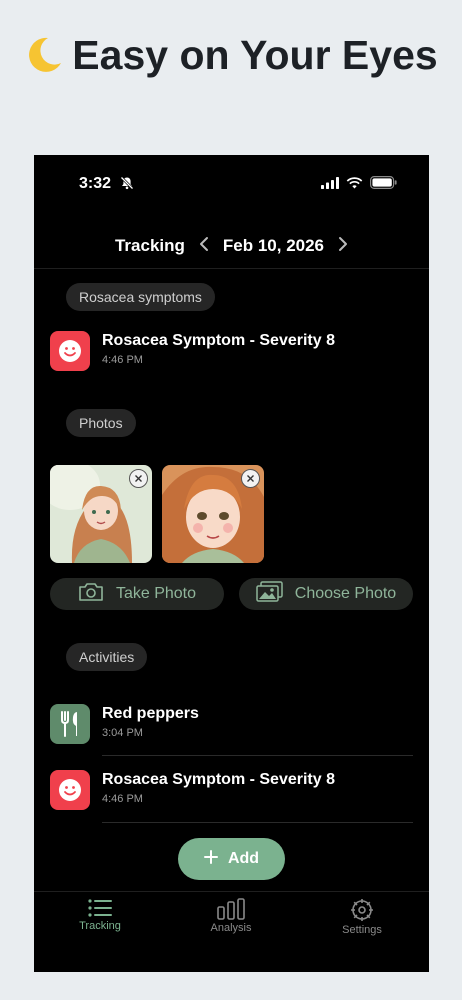  I want to click on add-button: Add, so click(231, 859).